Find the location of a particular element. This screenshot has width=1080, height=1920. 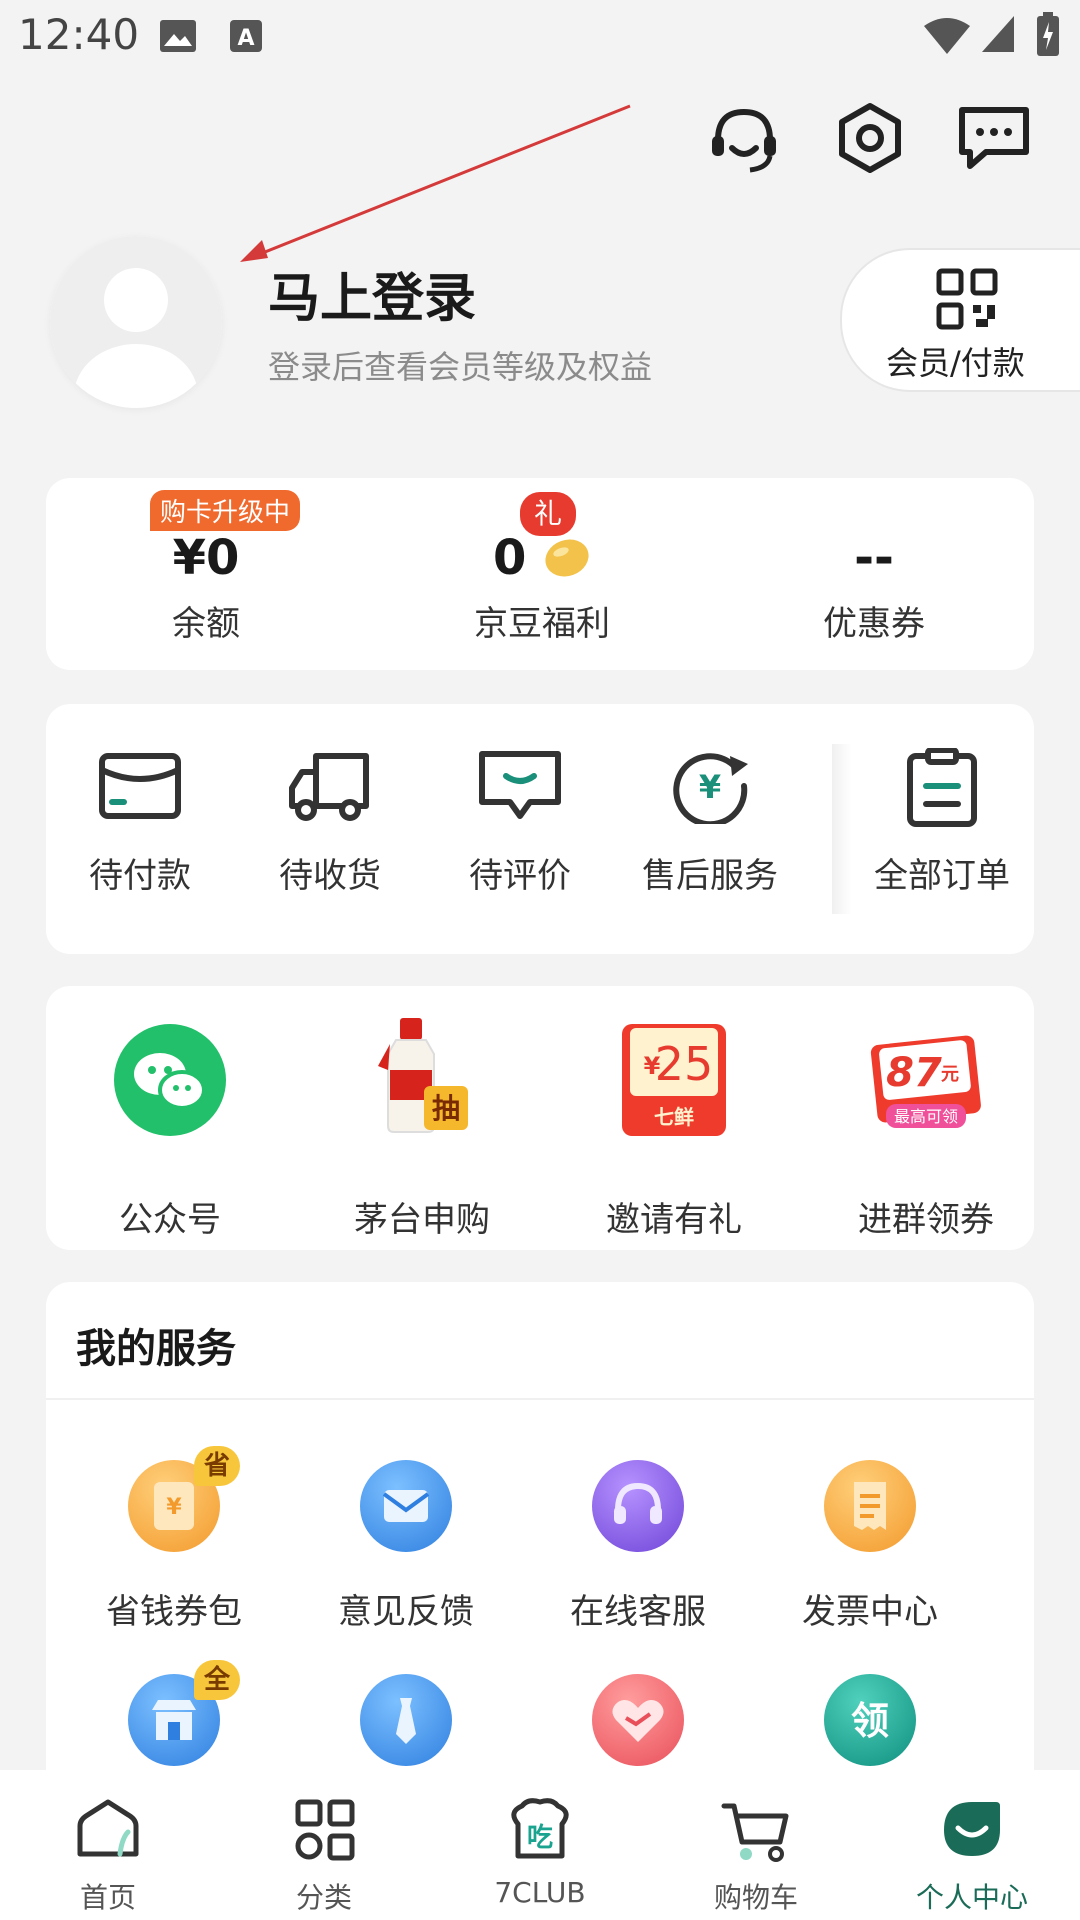

moutai-icon: 抽 is located at coordinates (423, 1075).